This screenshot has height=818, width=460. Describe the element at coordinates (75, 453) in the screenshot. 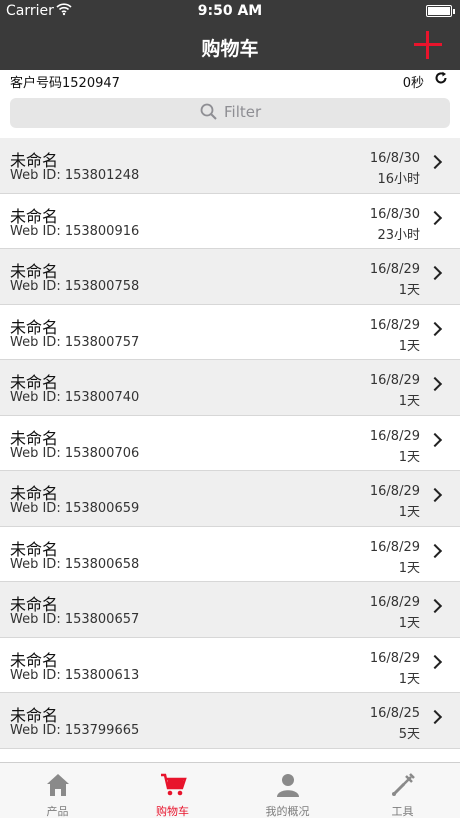

I see `web-id: Web ID: 153800706` at that location.